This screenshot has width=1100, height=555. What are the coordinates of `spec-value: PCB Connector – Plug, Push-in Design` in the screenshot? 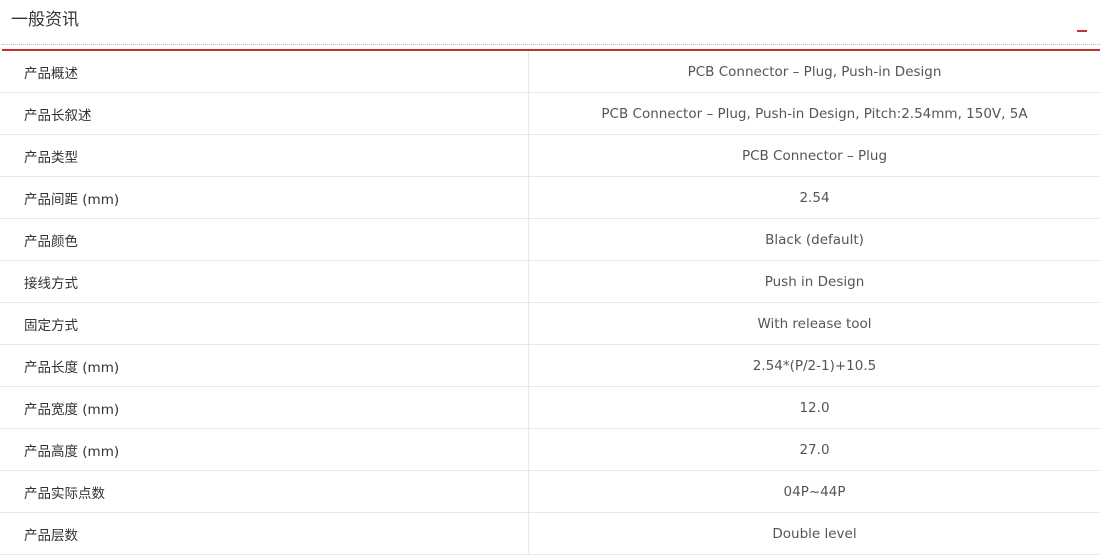 It's located at (814, 72).